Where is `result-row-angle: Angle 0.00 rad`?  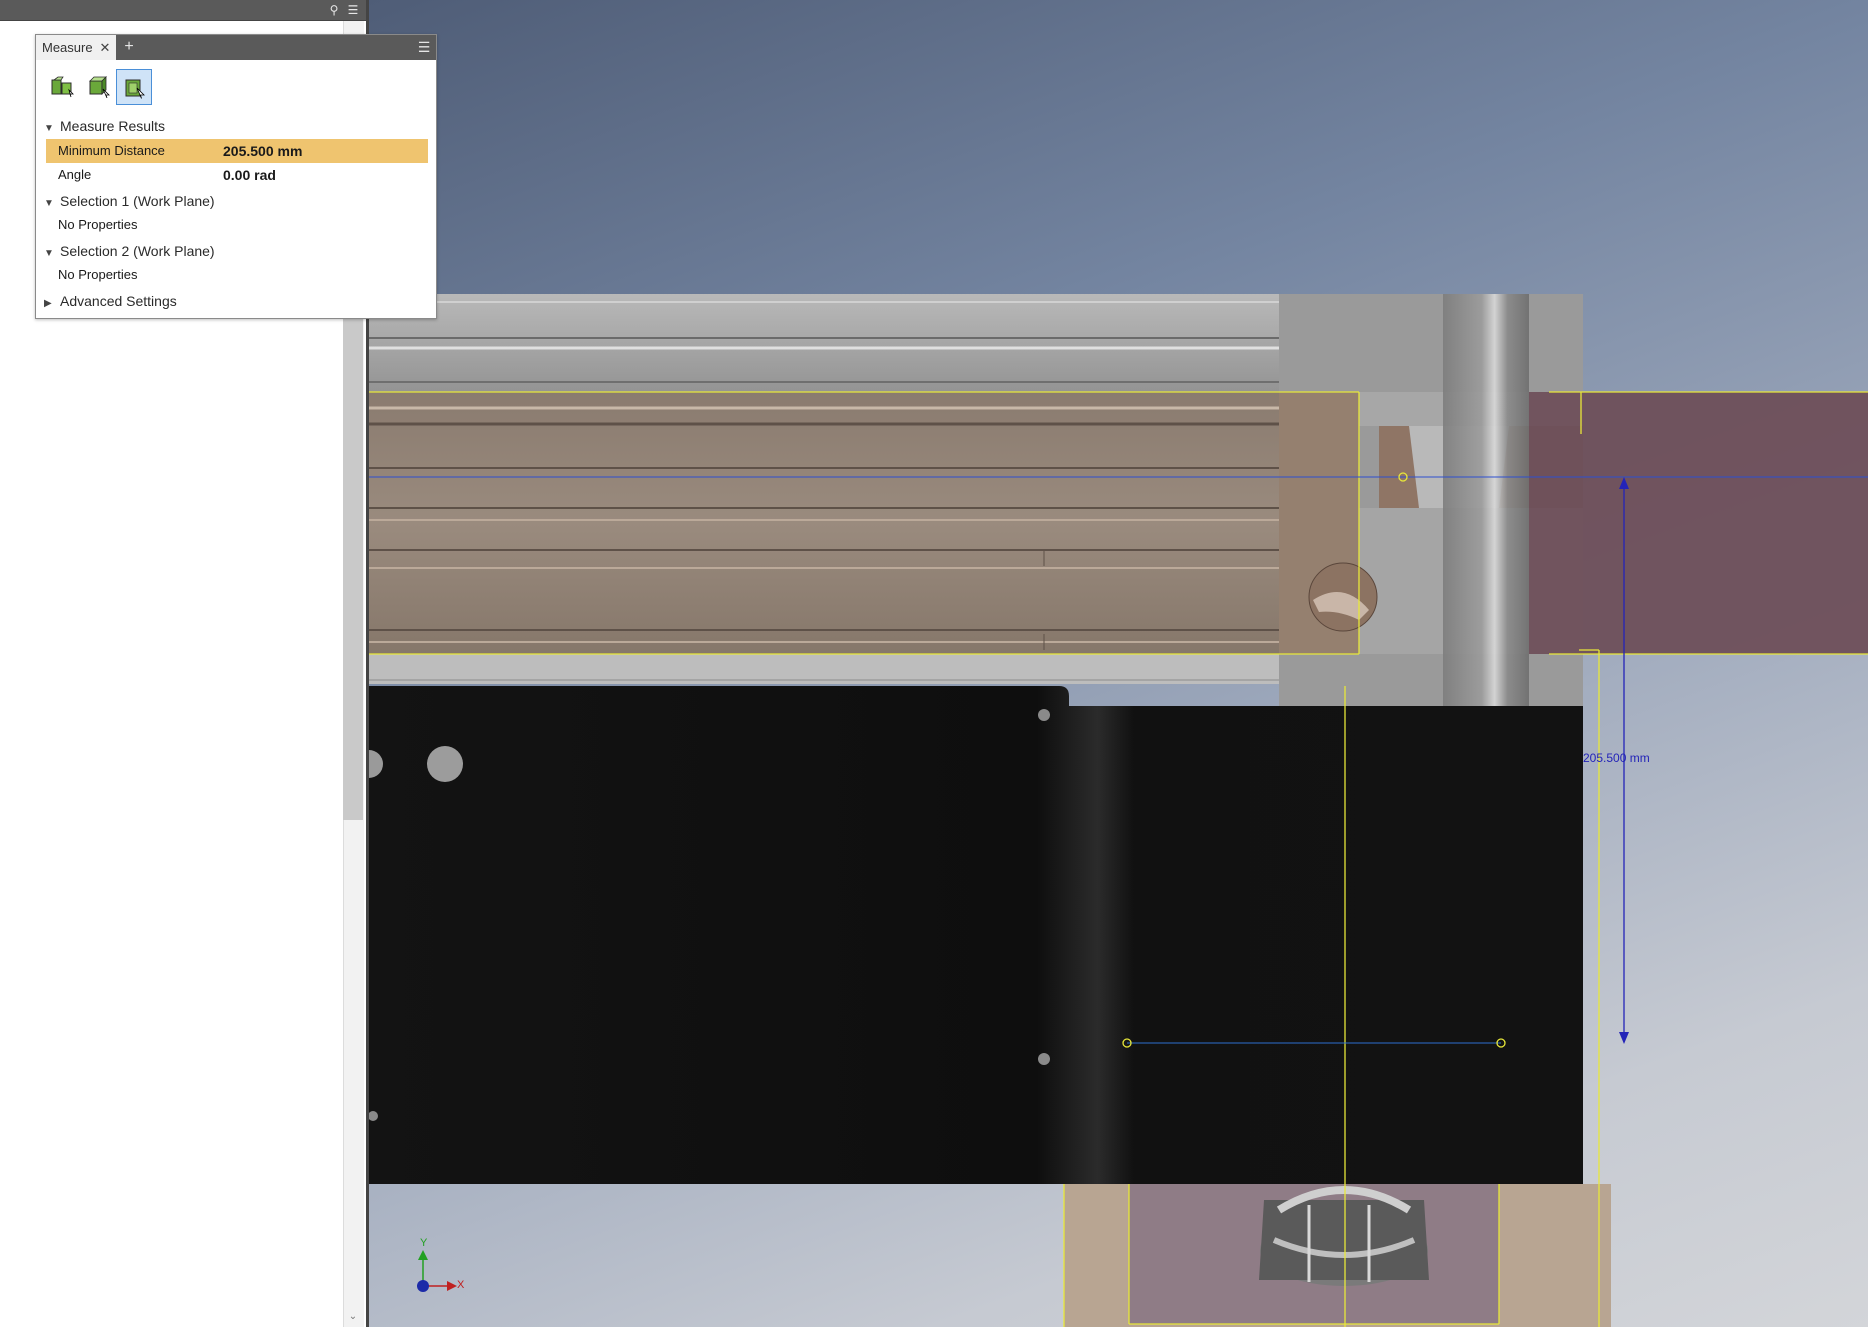 result-row-angle: Angle 0.00 rad is located at coordinates (237, 175).